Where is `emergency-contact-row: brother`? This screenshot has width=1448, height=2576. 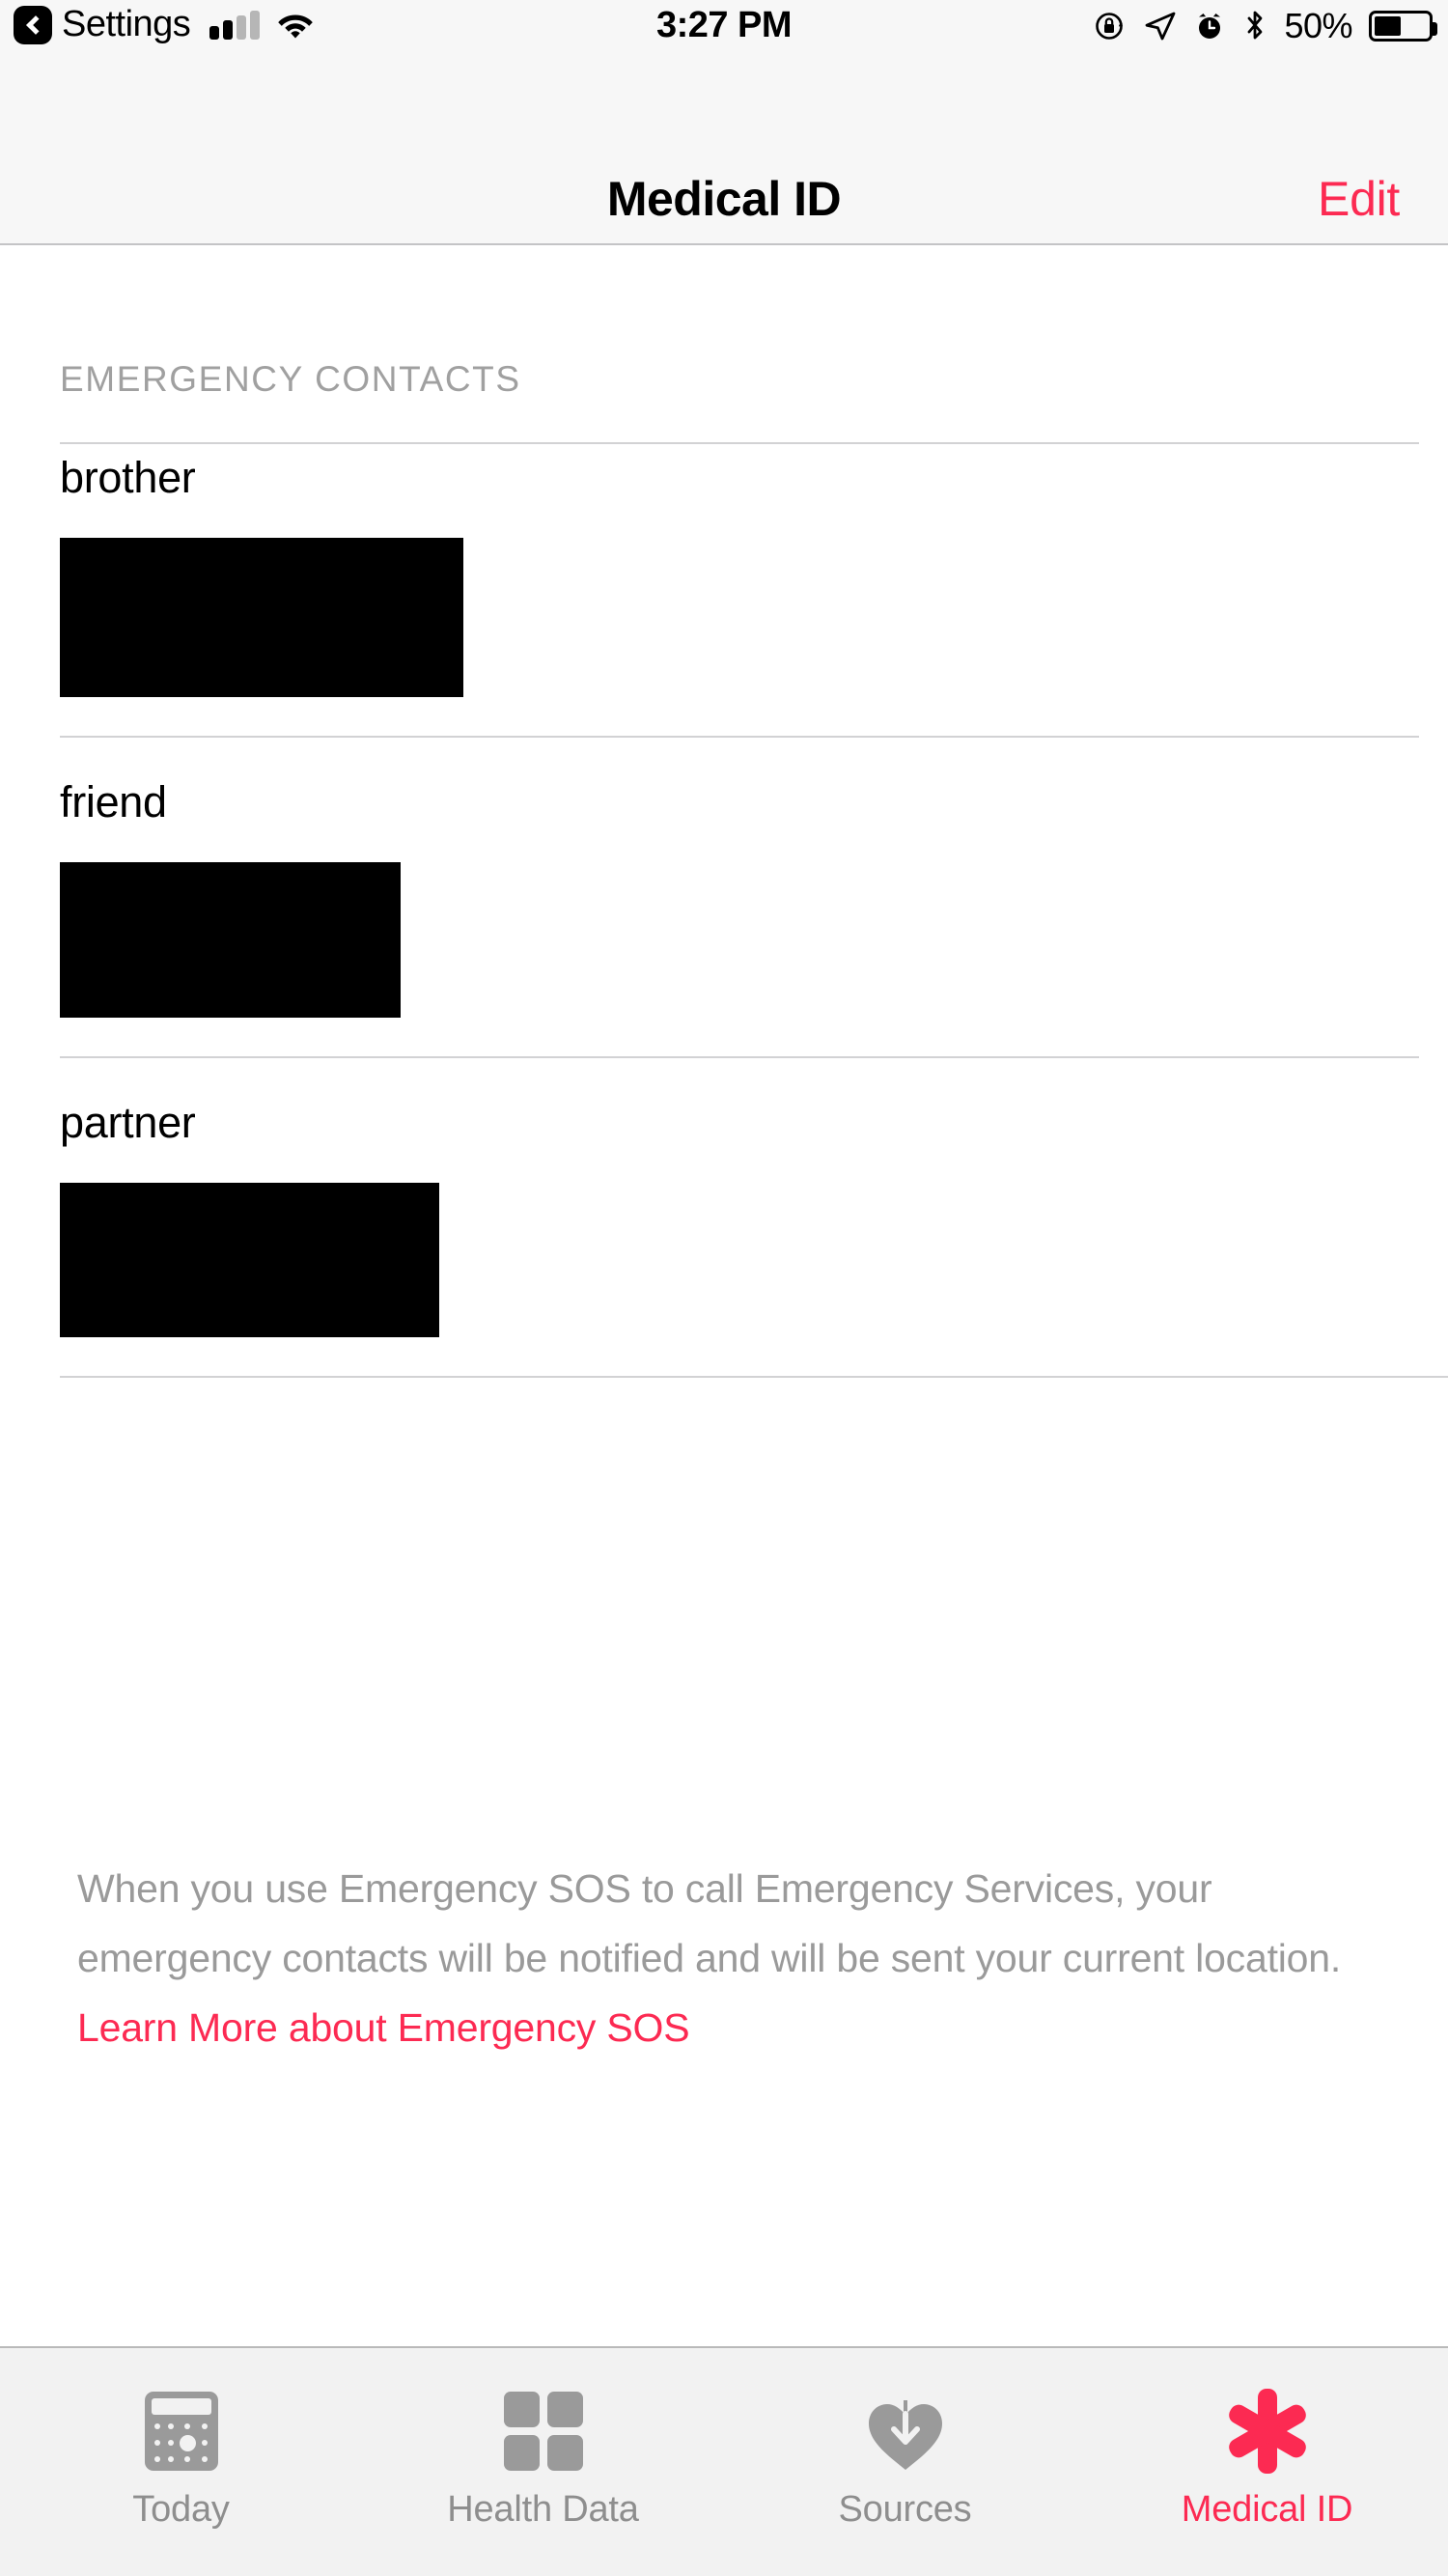
emergency-contact-row: brother is located at coordinates (261, 577).